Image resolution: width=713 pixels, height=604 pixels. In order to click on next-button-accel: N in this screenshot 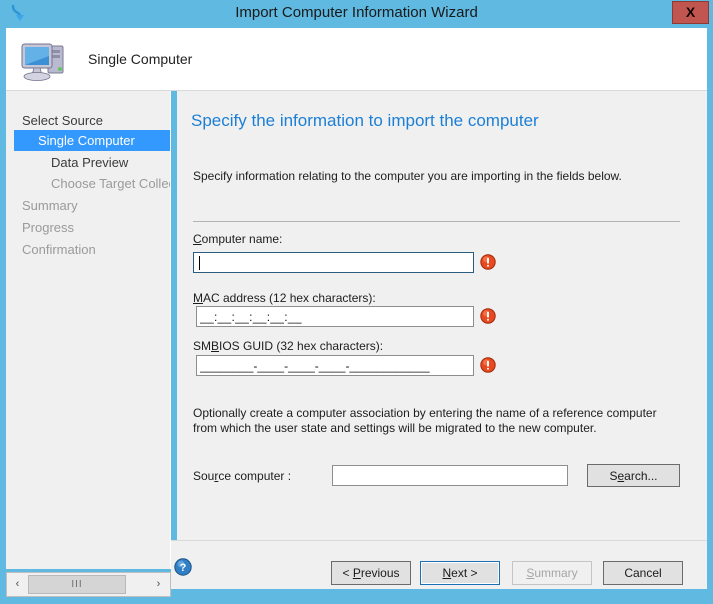, I will do `click(447, 573)`.